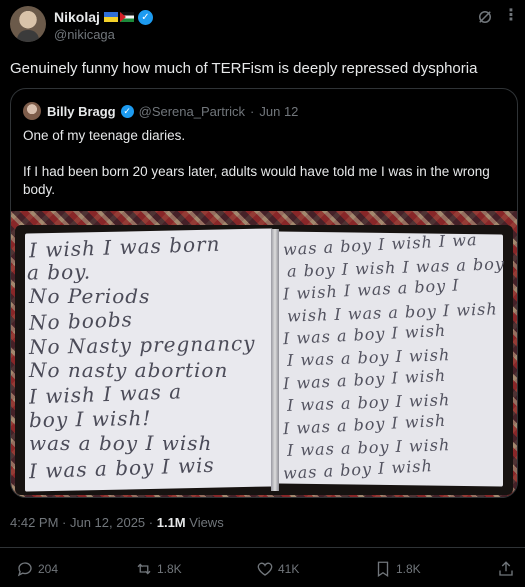 The width and height of the screenshot is (525, 587). I want to click on reply-count: 204, so click(48, 569).